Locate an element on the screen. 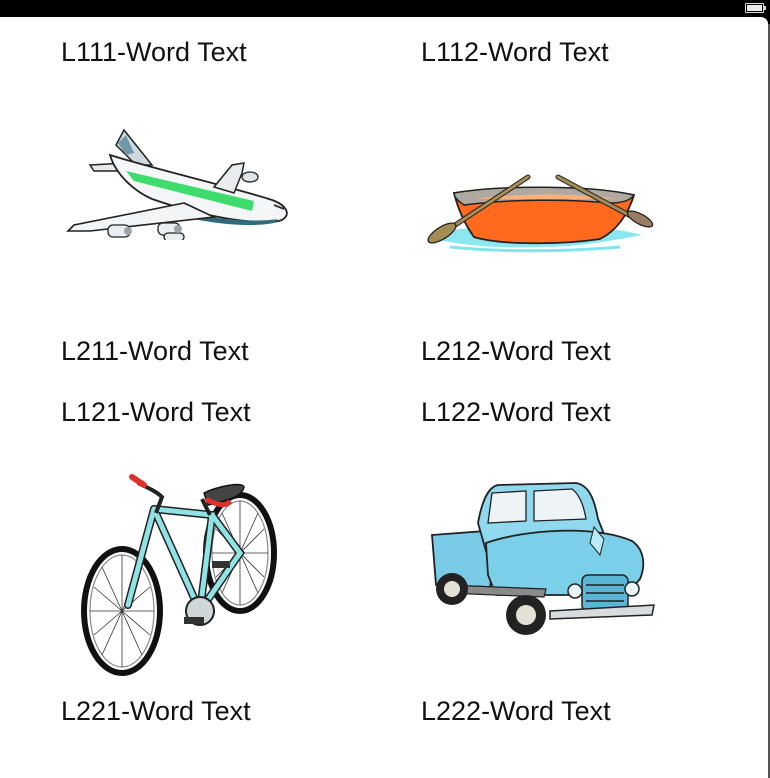 This screenshot has width=770, height=778. card-4-top-label: L122-Word Text is located at coordinates (516, 412).